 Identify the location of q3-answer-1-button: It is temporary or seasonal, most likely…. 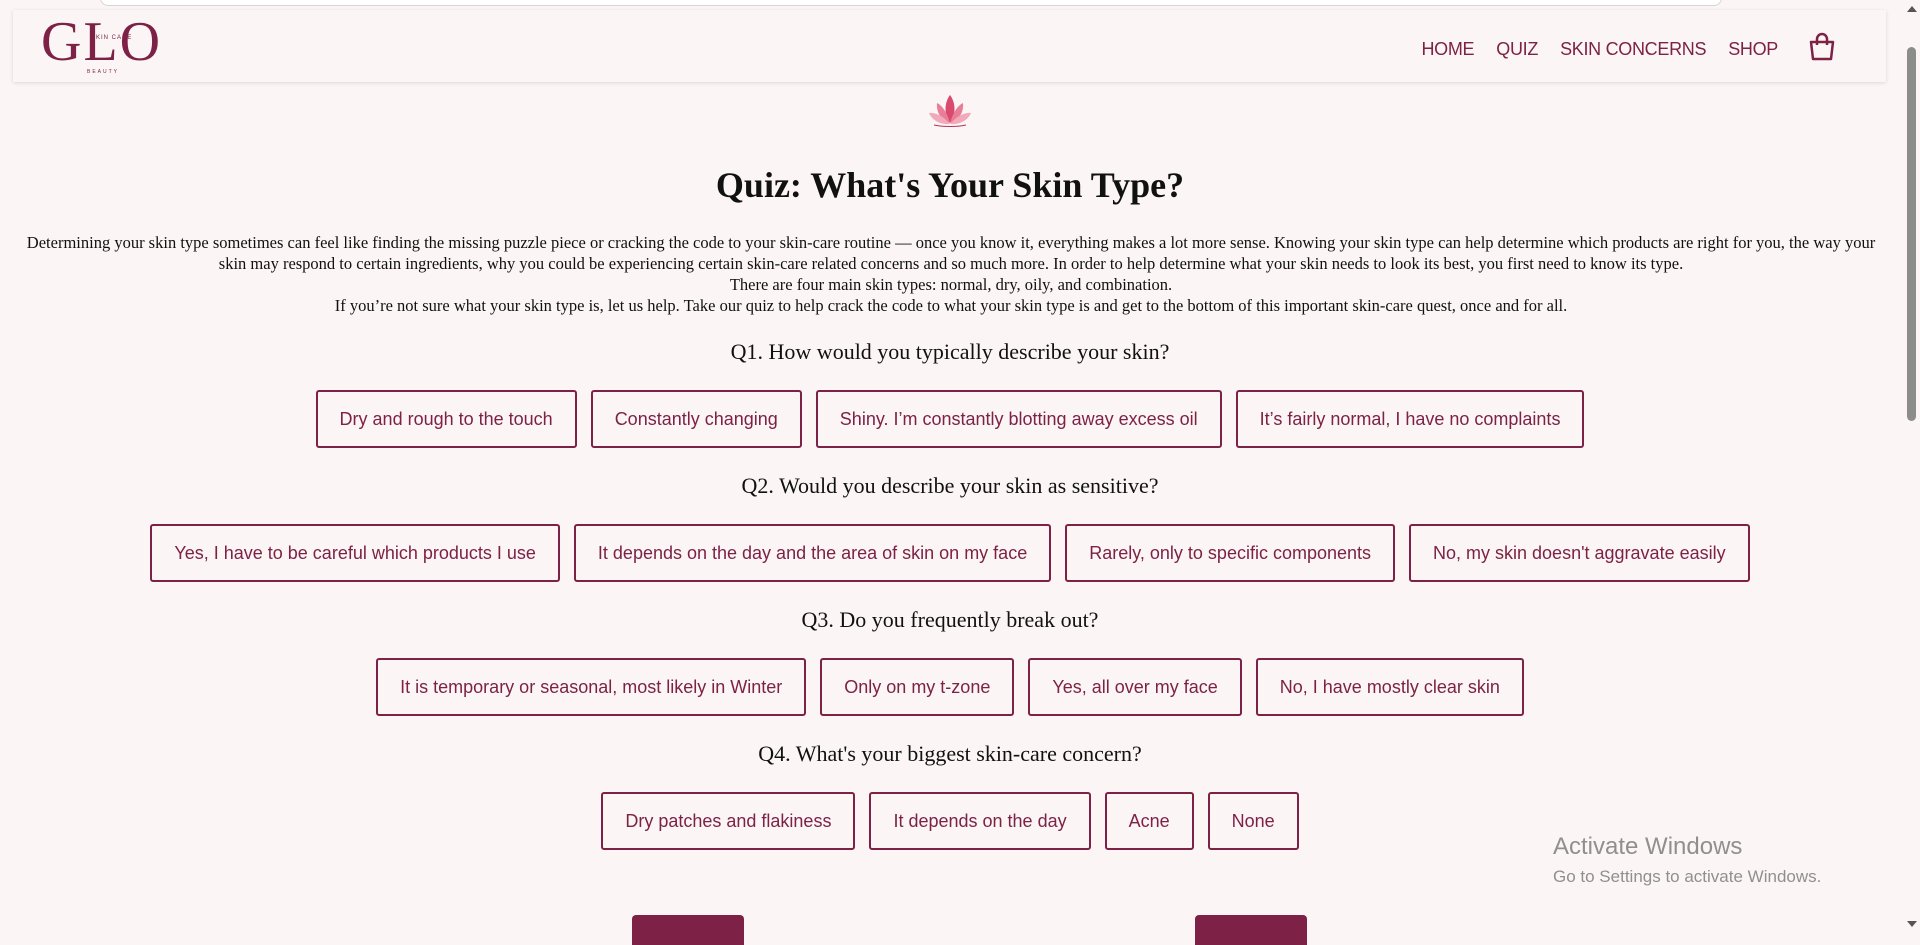
(591, 687).